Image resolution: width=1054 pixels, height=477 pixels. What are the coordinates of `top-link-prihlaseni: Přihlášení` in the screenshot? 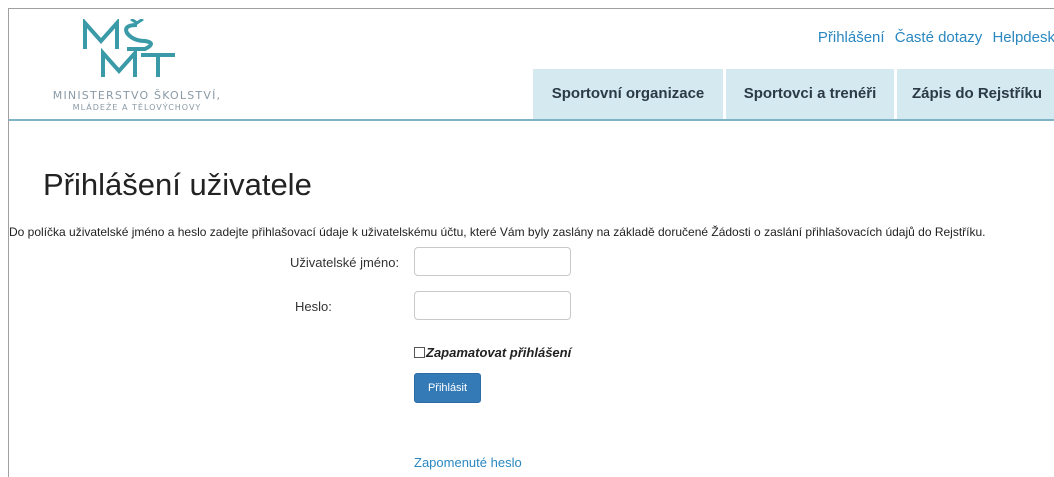 It's located at (851, 37).